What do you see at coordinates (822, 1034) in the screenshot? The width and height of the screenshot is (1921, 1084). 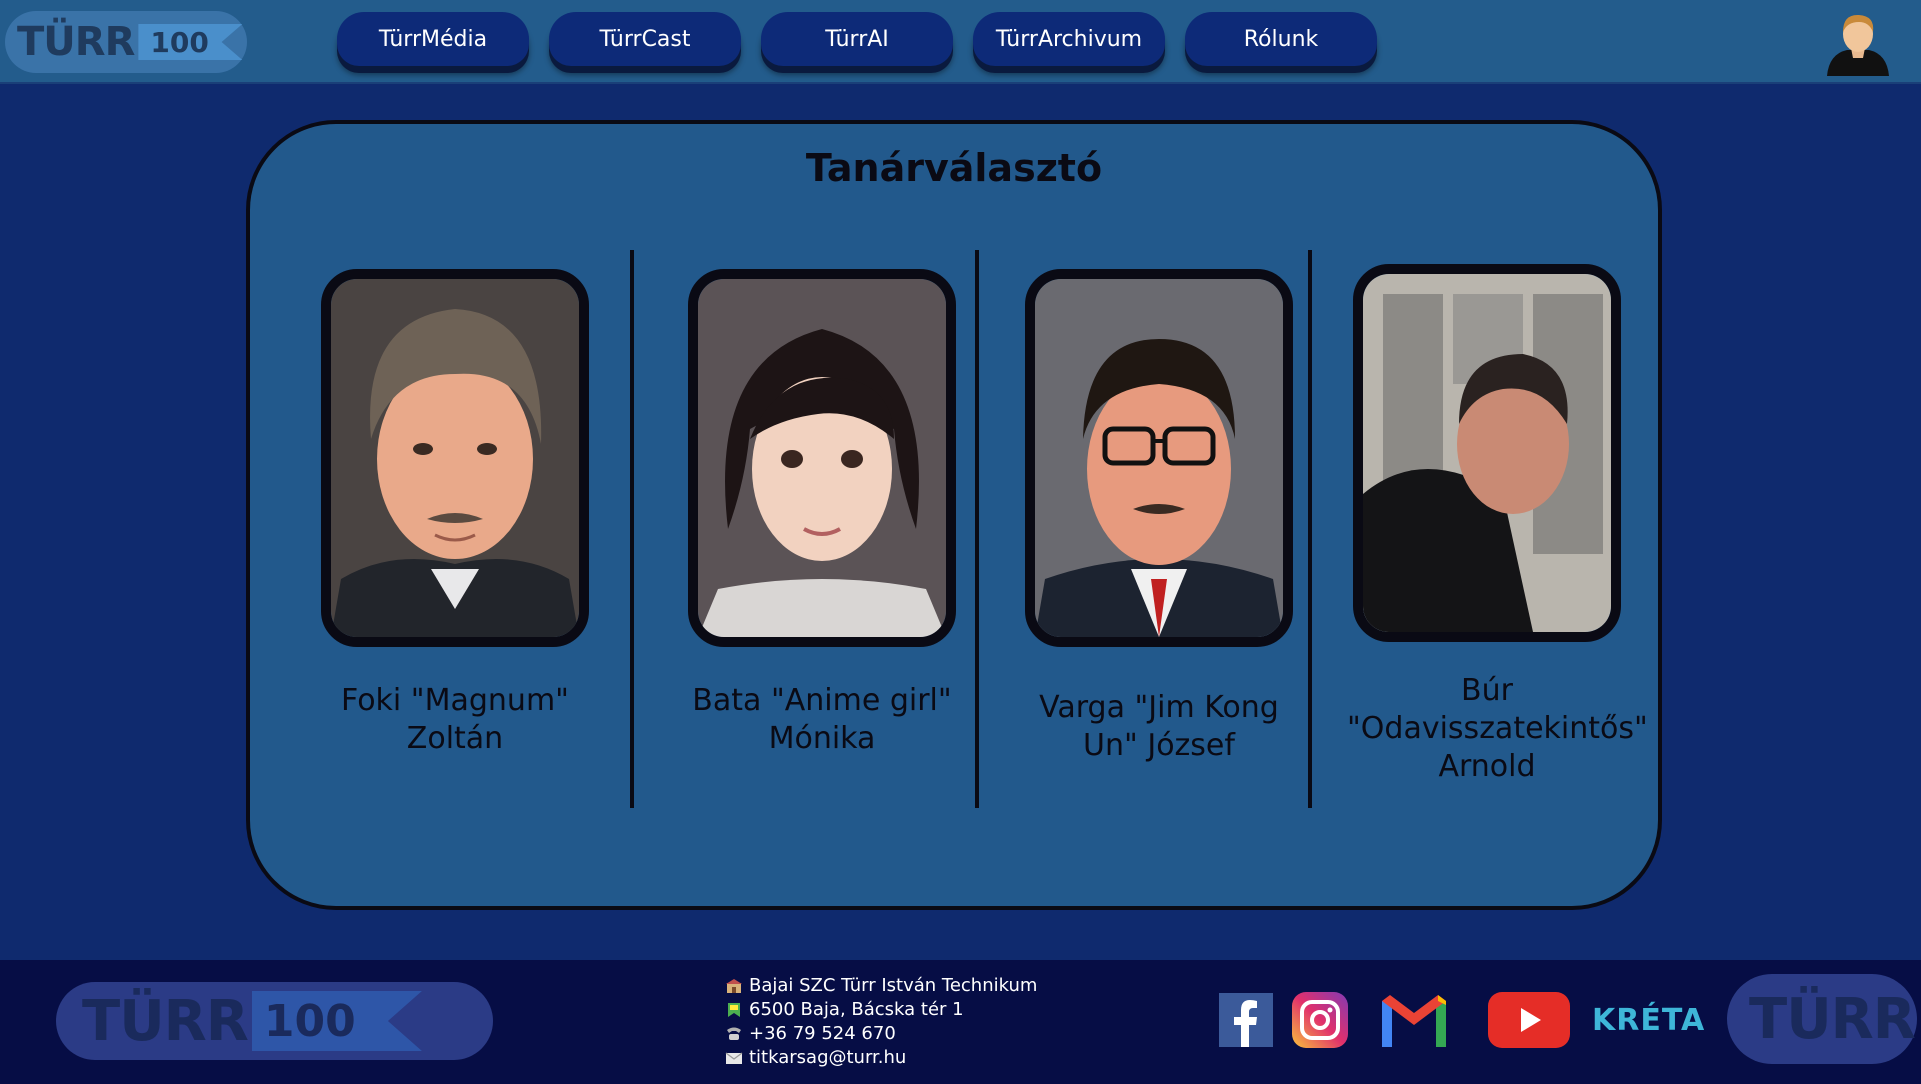 I see `contact-phone: +36 79 524 670` at bounding box center [822, 1034].